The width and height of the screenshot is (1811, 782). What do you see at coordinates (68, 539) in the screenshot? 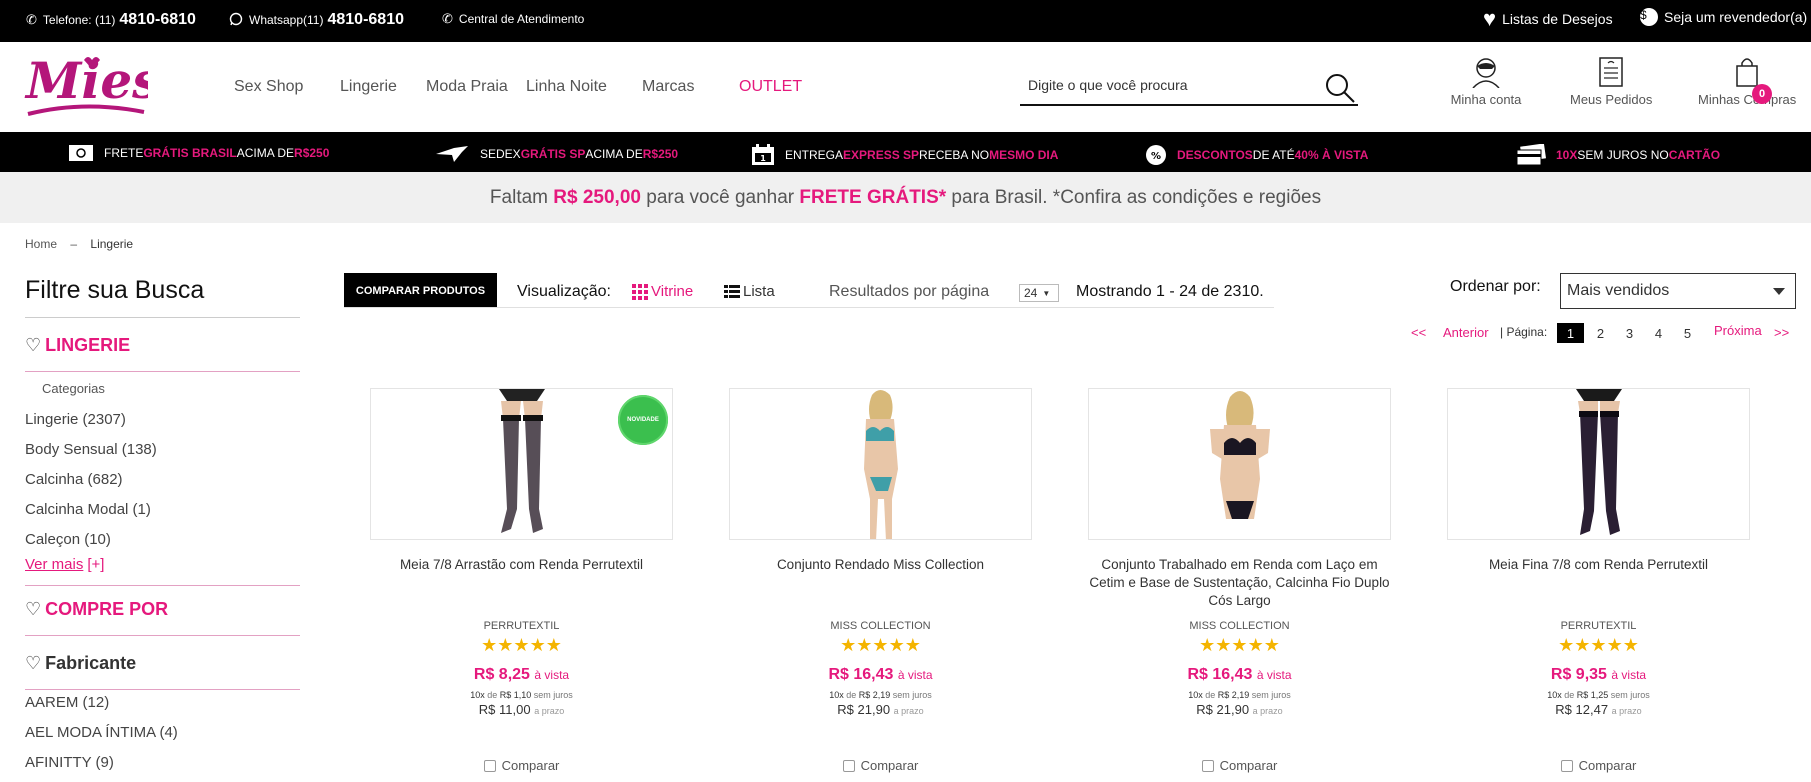
I see `category-calecon: Caleçon (10)` at bounding box center [68, 539].